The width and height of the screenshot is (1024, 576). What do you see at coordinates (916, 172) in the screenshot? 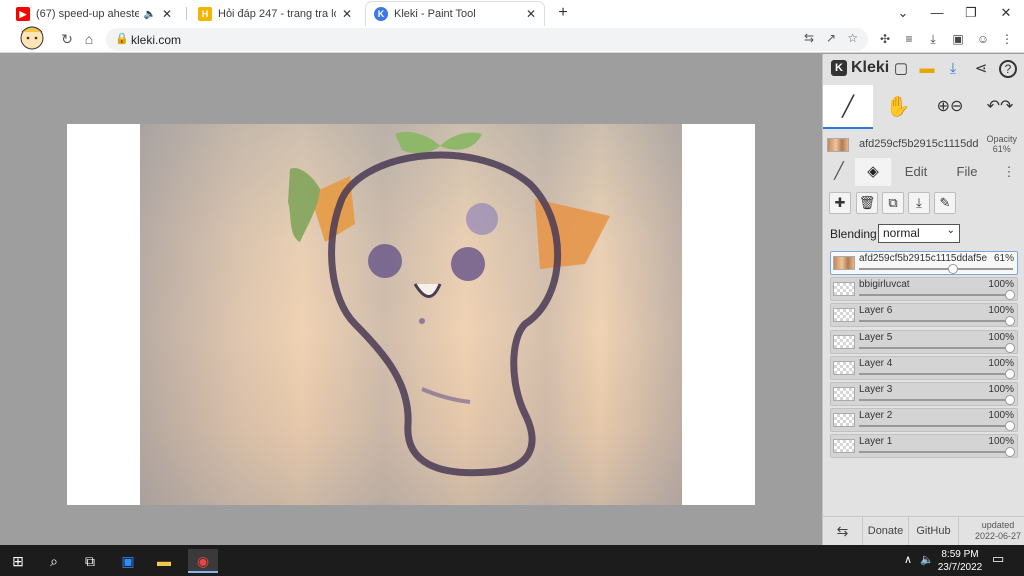
I see `tab-edit: Edit` at bounding box center [916, 172].